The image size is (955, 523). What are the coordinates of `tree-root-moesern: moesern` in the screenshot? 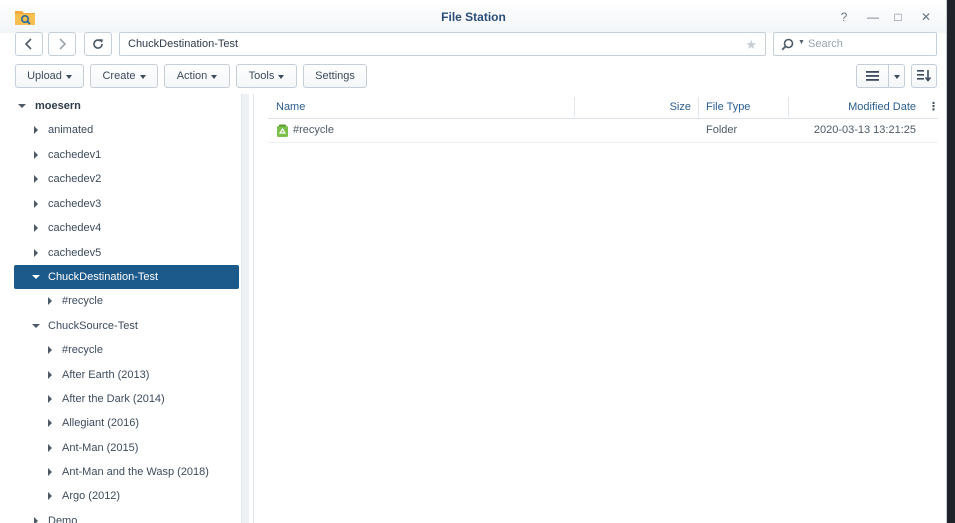 It's located at (126, 106).